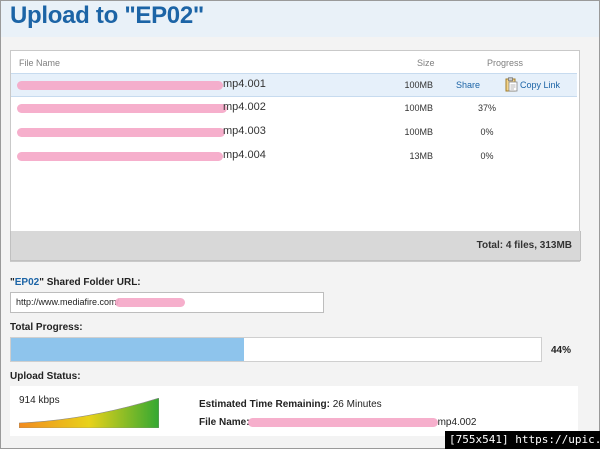  I want to click on table-footer: Total: 4 files, 313MB, so click(295, 246).